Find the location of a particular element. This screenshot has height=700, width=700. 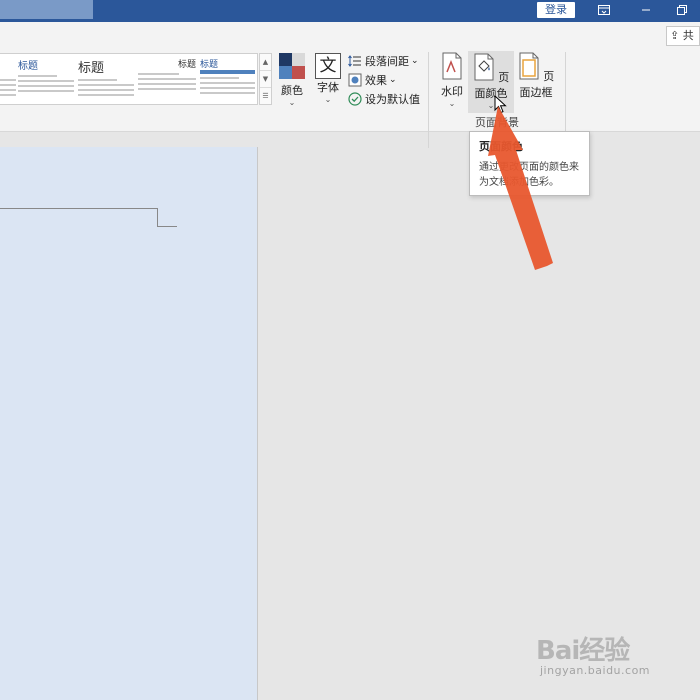

fonts-button: 文 字体 ⌄ is located at coordinates (328, 78).